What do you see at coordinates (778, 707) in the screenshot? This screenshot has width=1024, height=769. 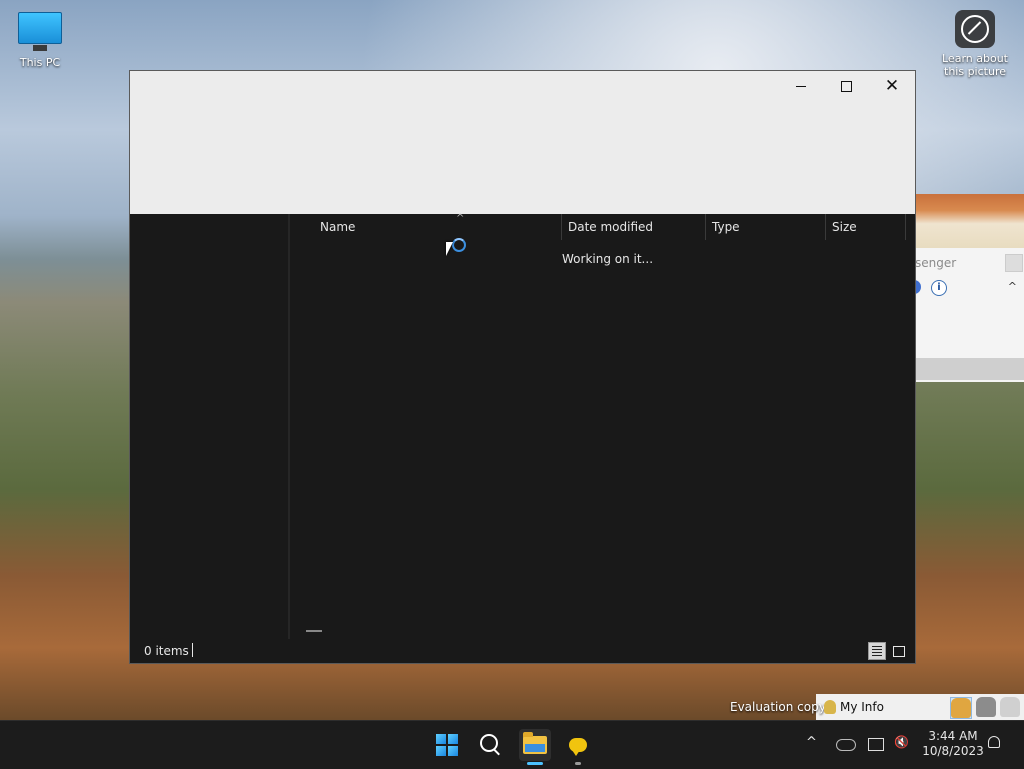 I see `evaluation-copy-label: Evaluation copy` at bounding box center [778, 707].